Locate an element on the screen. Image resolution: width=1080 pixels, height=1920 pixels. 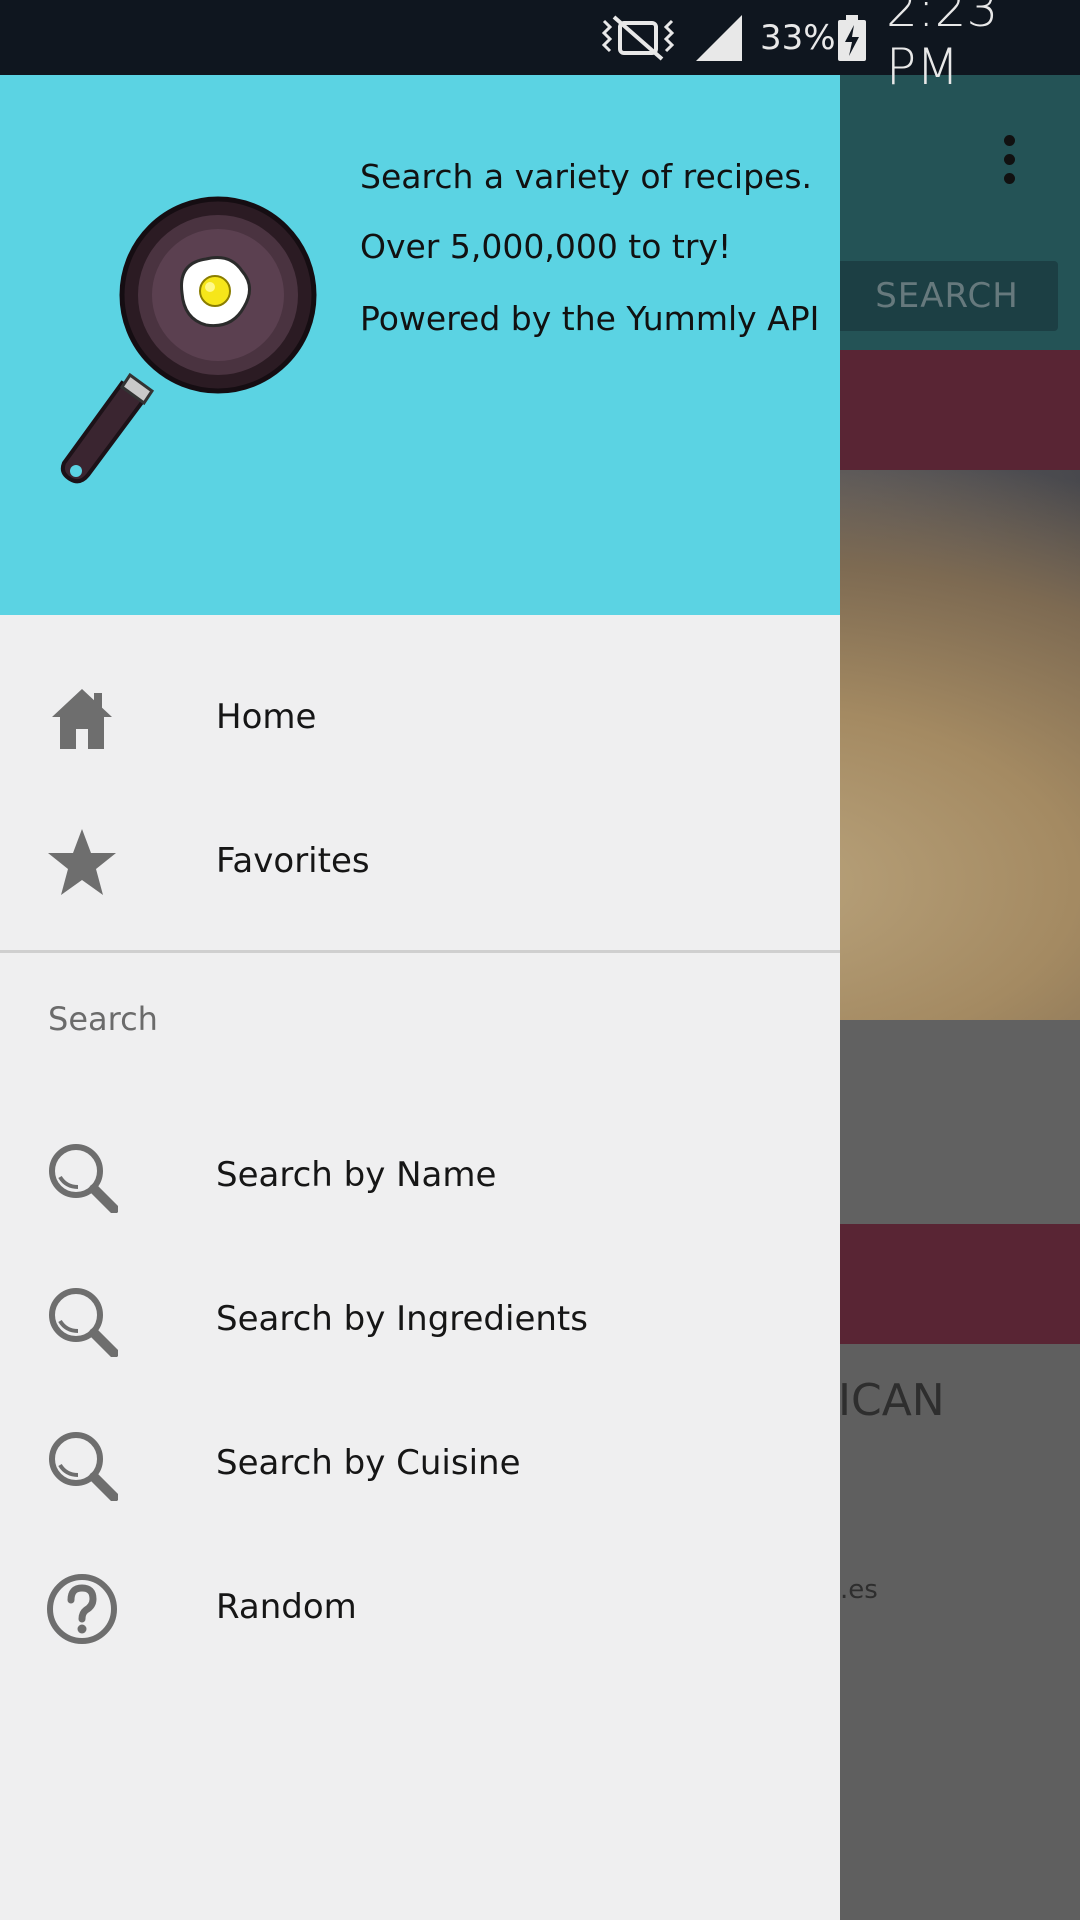
drawer-item-random: Random is located at coordinates (420, 1607).